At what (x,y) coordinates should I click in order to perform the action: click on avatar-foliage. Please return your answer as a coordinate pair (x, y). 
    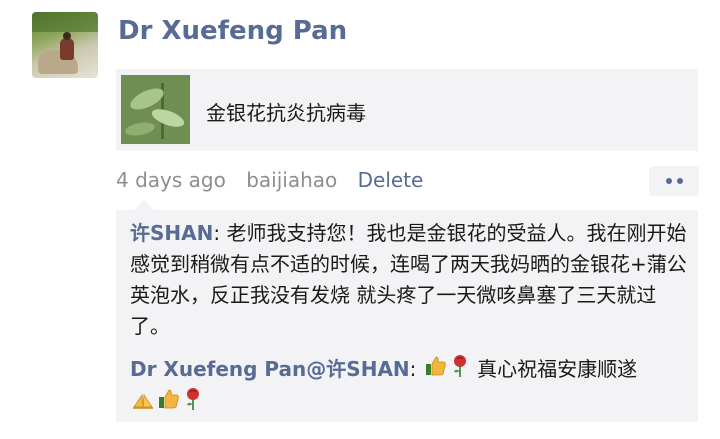
    Looking at the image, I should click on (65, 22).